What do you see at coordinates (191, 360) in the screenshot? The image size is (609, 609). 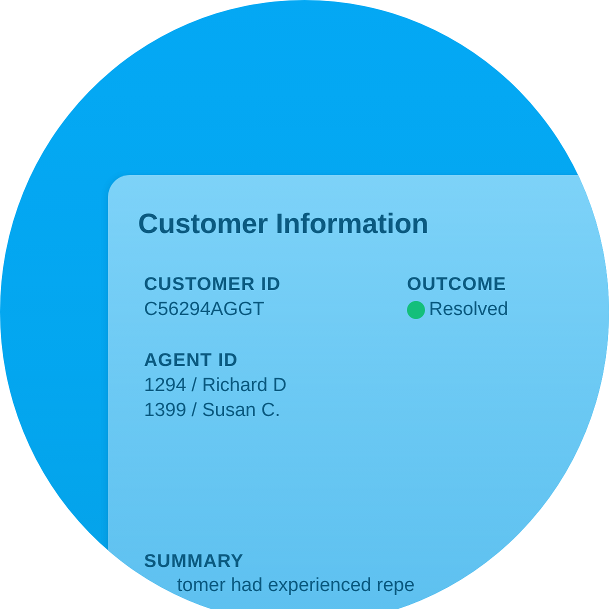 I see `field-label: AGENT ID` at bounding box center [191, 360].